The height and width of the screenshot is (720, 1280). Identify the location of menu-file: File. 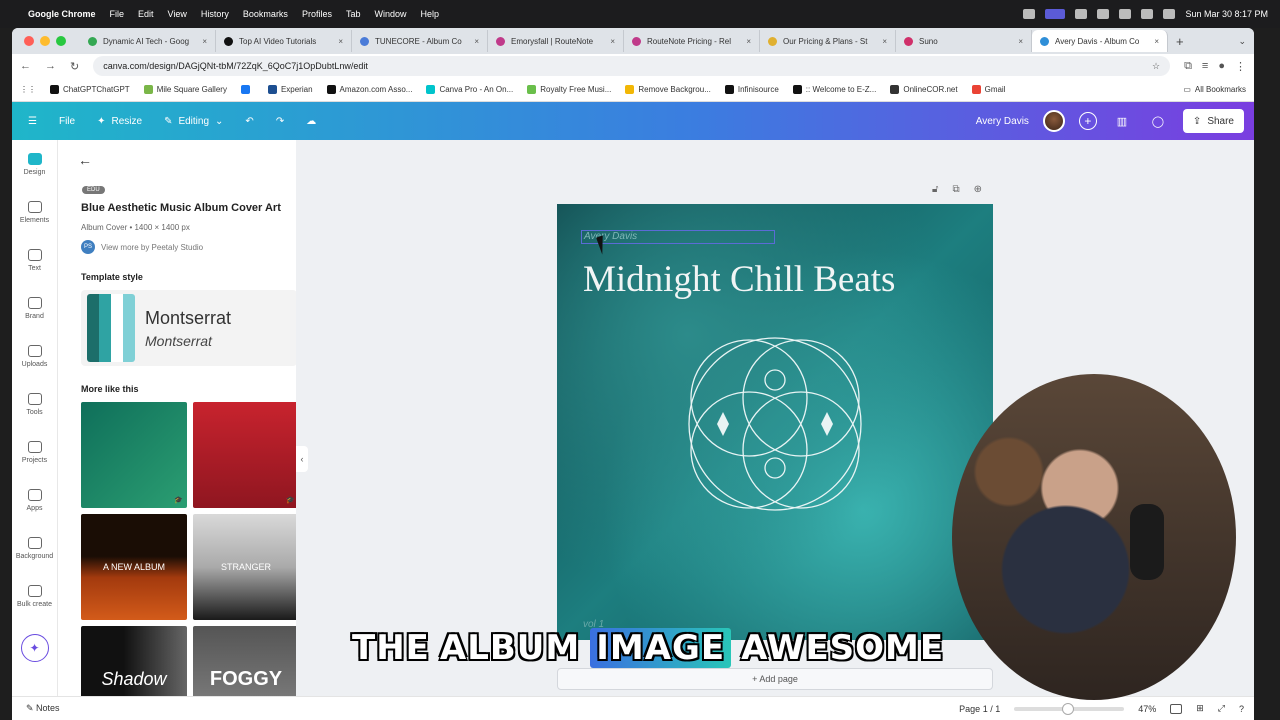
(117, 14).